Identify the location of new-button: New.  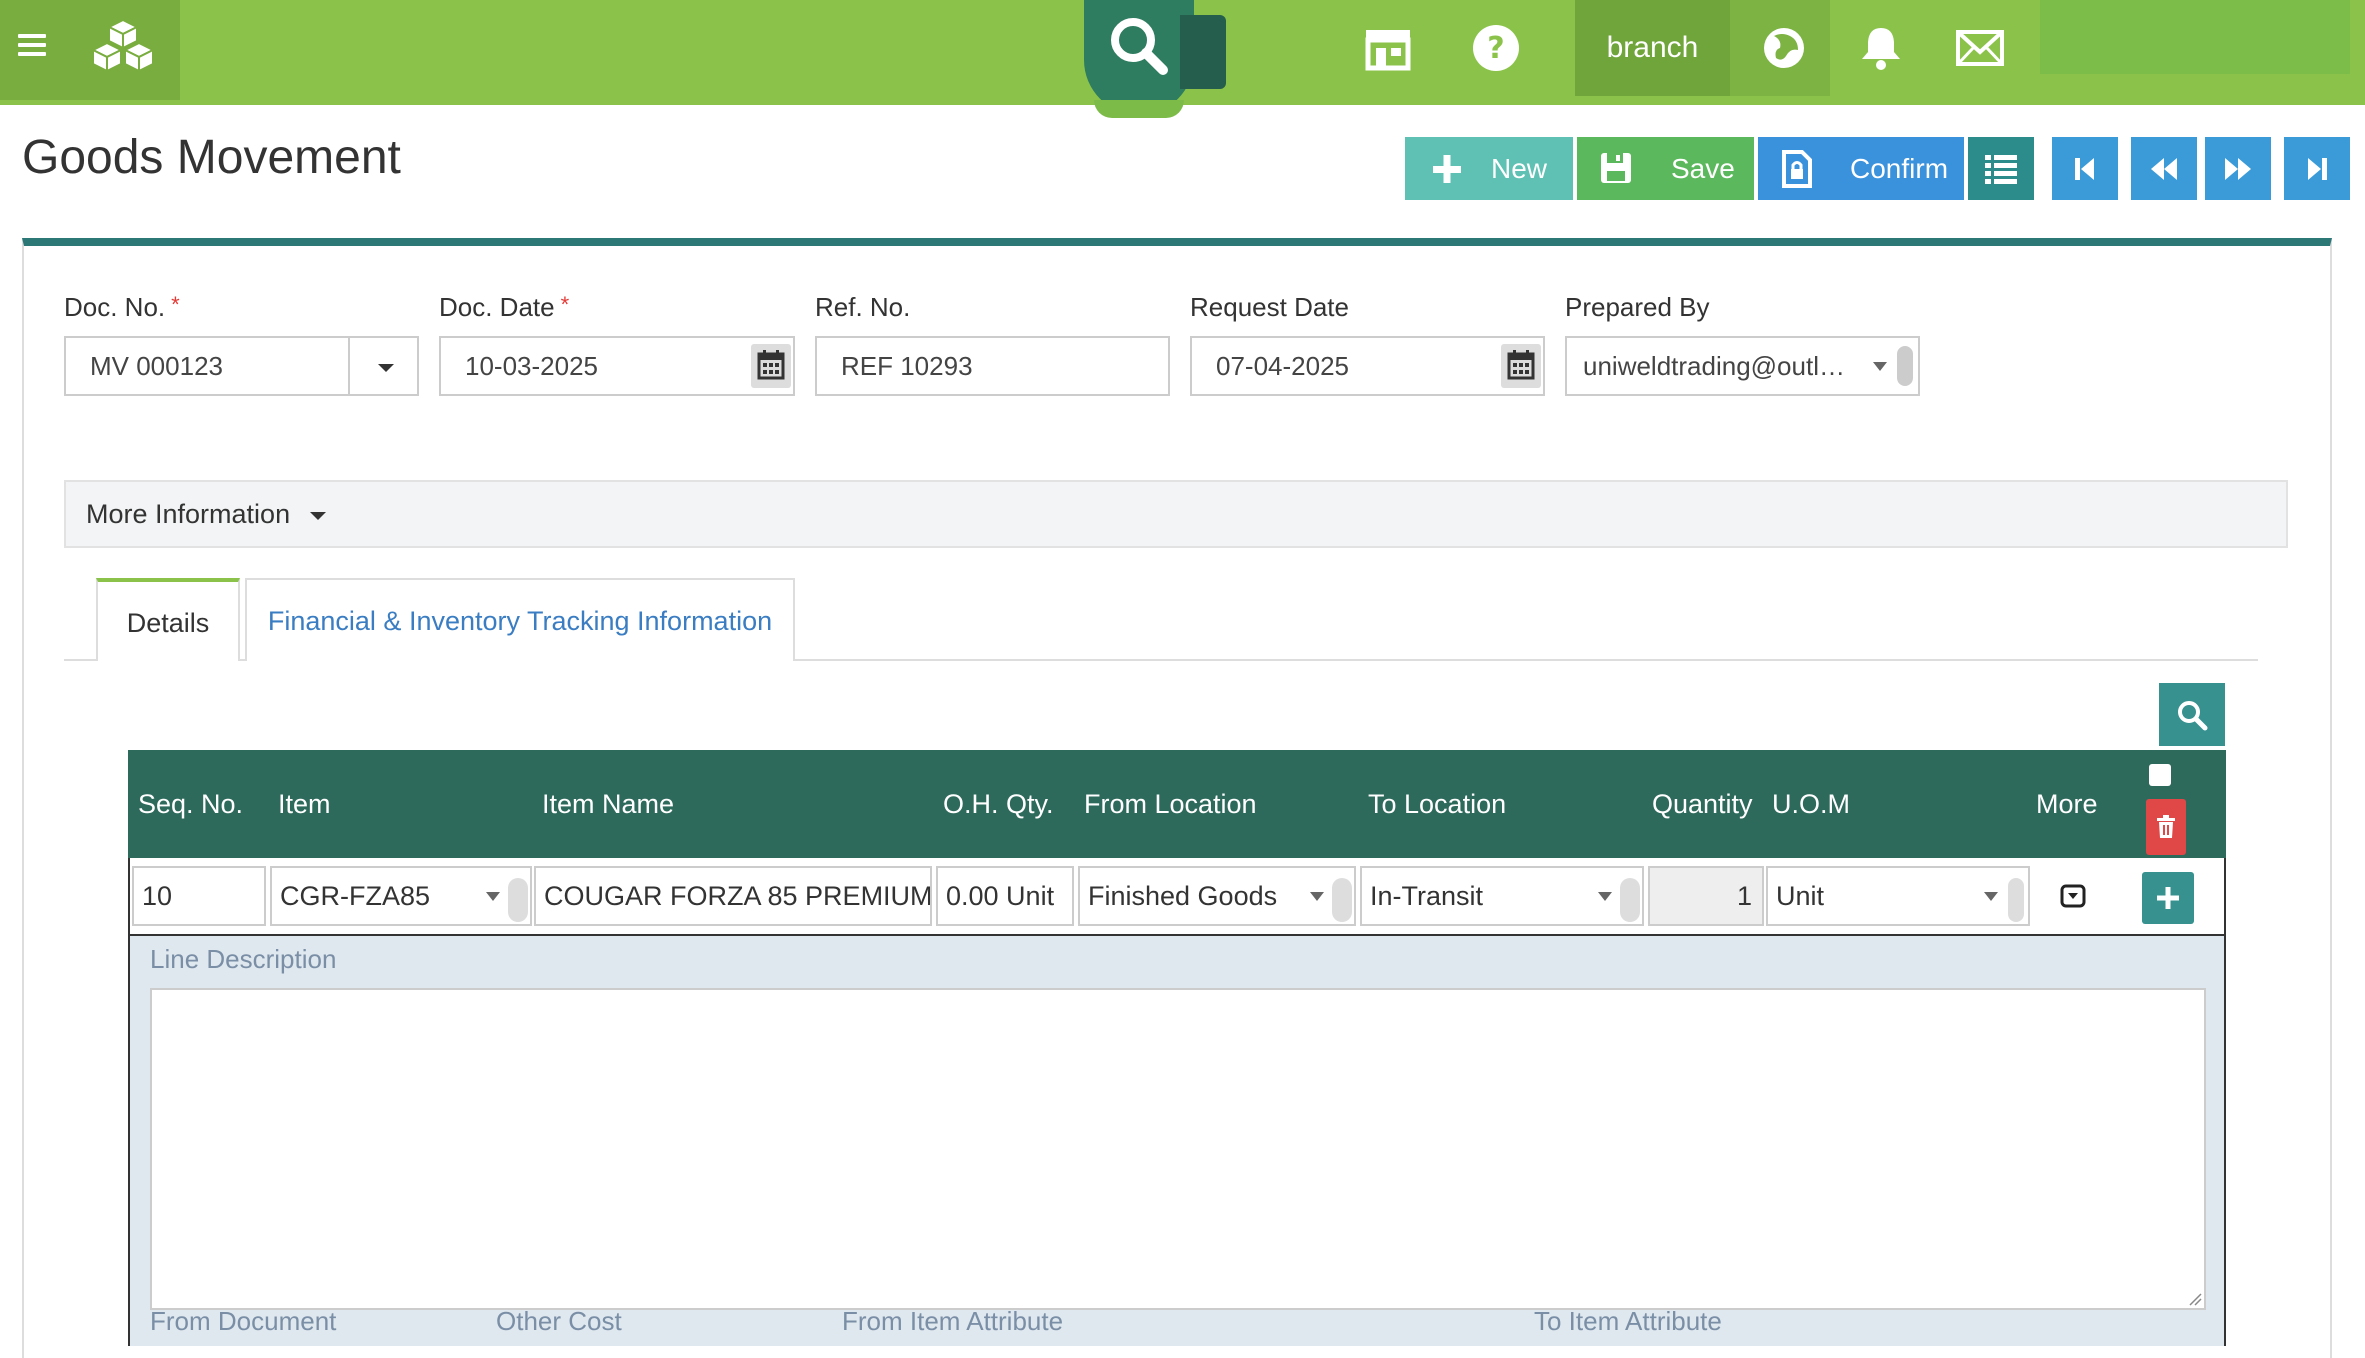
(1489, 168).